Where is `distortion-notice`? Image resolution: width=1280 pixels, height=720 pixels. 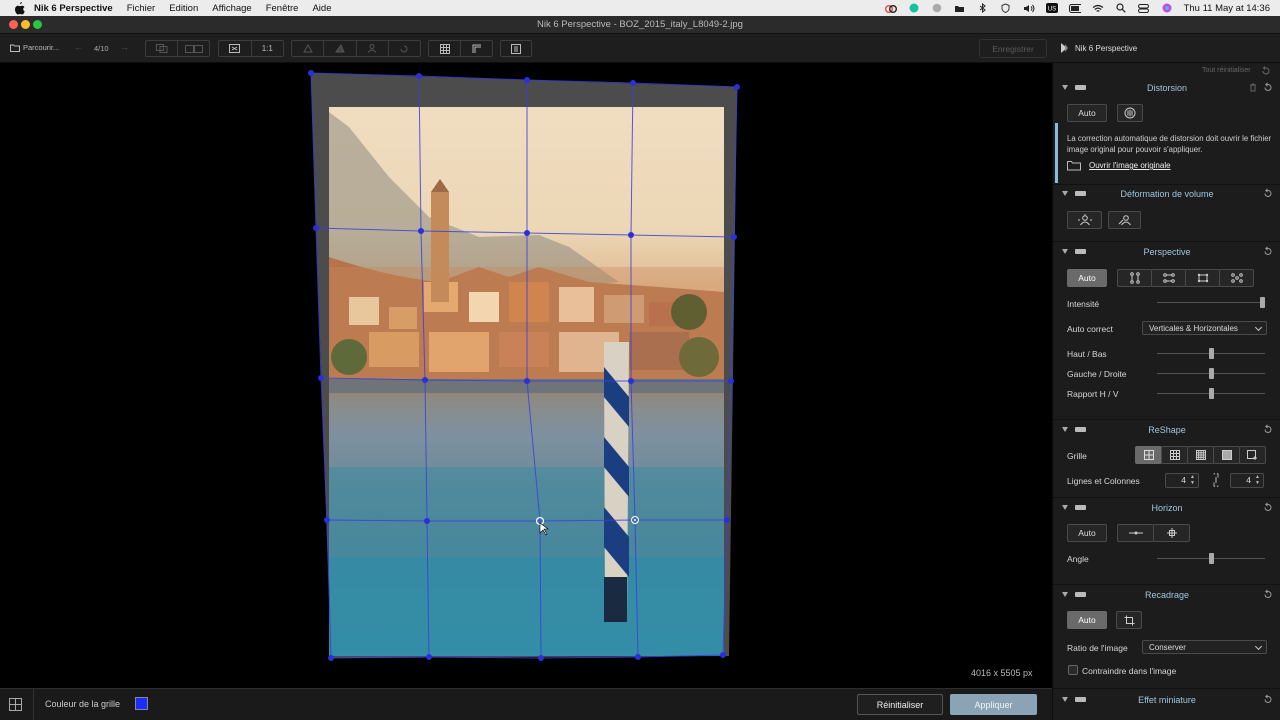
distortion-notice is located at coordinates (1056, 153).